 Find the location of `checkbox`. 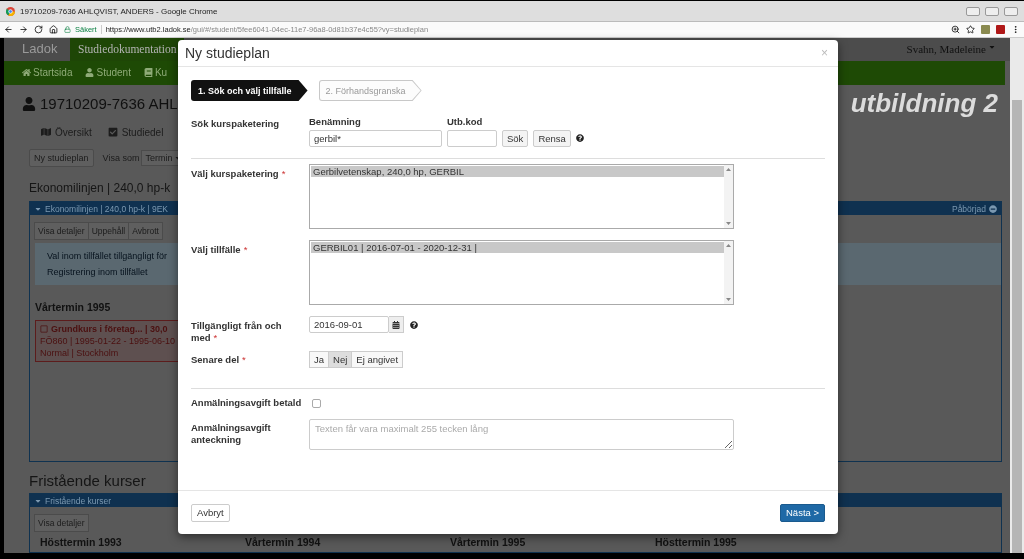

checkbox is located at coordinates (316, 403).